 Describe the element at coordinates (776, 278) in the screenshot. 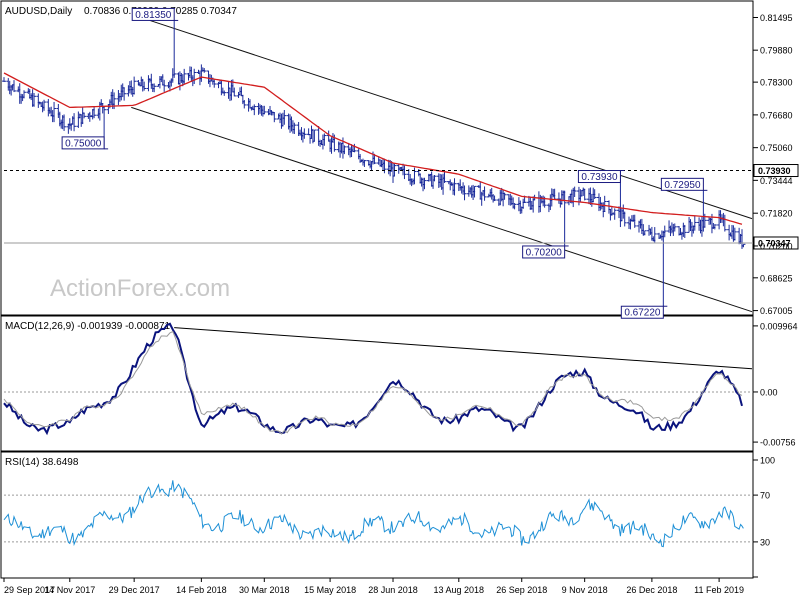

I see `price-tick-label-8: 0.68625` at that location.